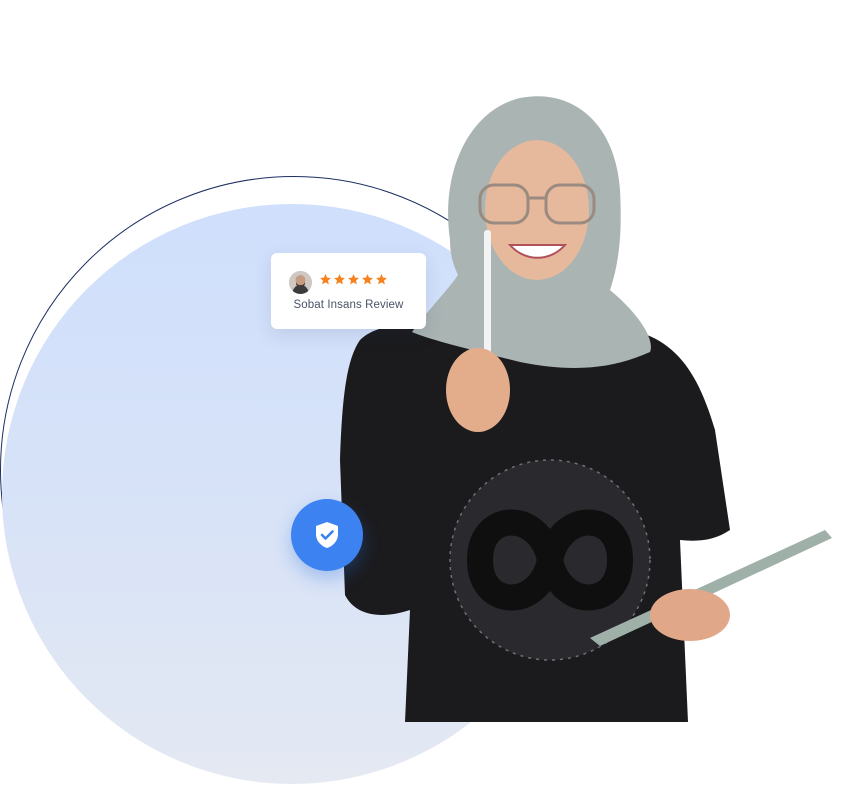 This screenshot has width=860, height=792. I want to click on star-rating, so click(353, 279).